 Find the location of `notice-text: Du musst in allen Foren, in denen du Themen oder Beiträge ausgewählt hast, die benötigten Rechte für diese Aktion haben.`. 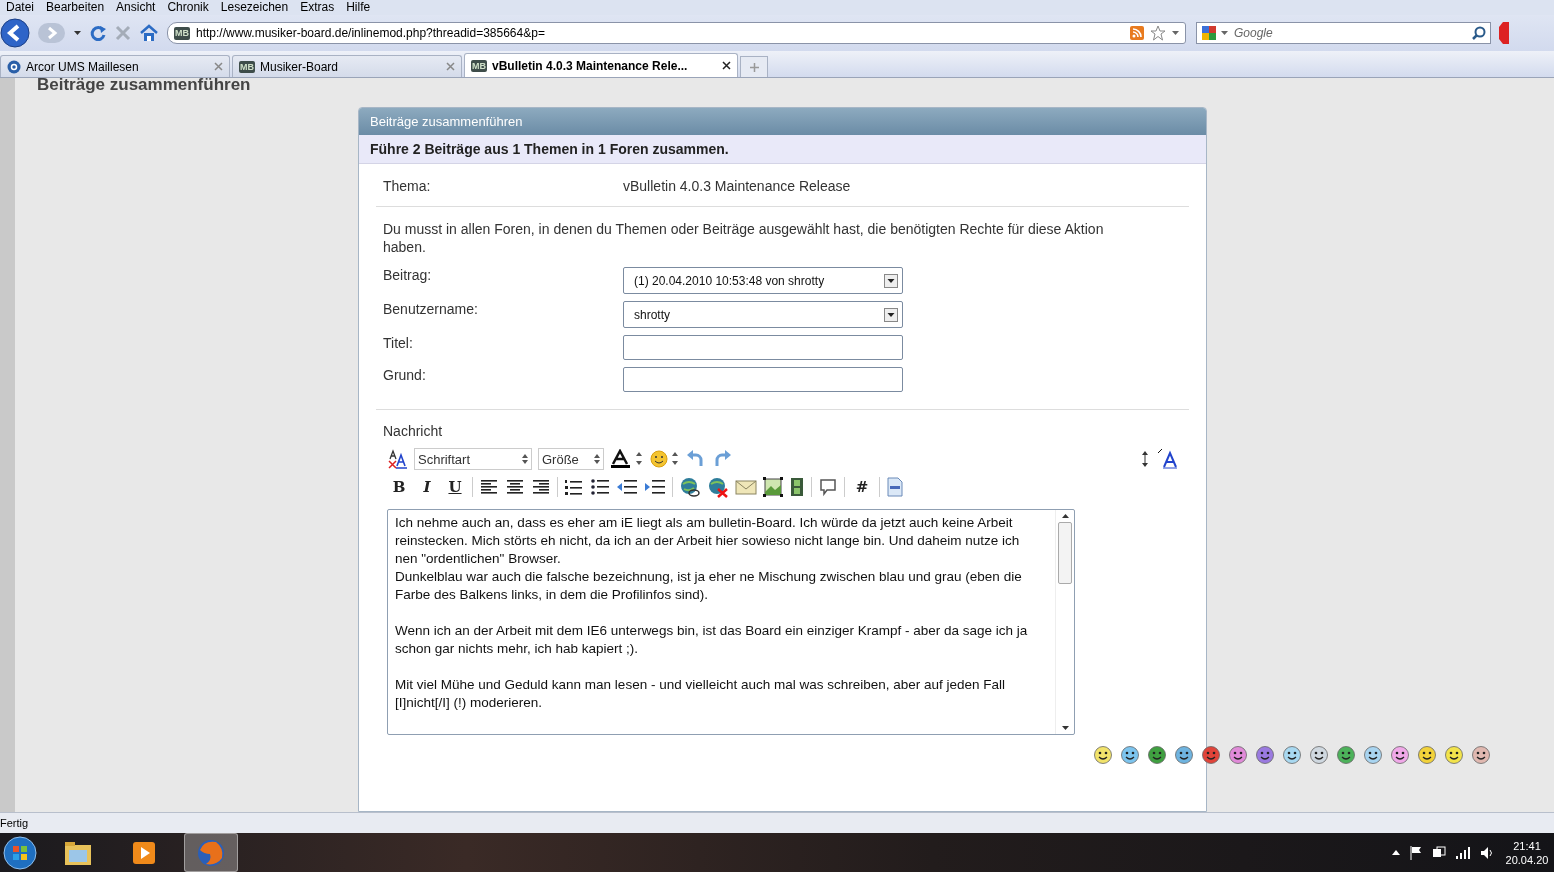

notice-text: Du musst in allen Foren, in denen du Themen oder Beiträge ausgewählt hast, die benötigten Rechte für diese Aktion haben. is located at coordinates (743, 238).